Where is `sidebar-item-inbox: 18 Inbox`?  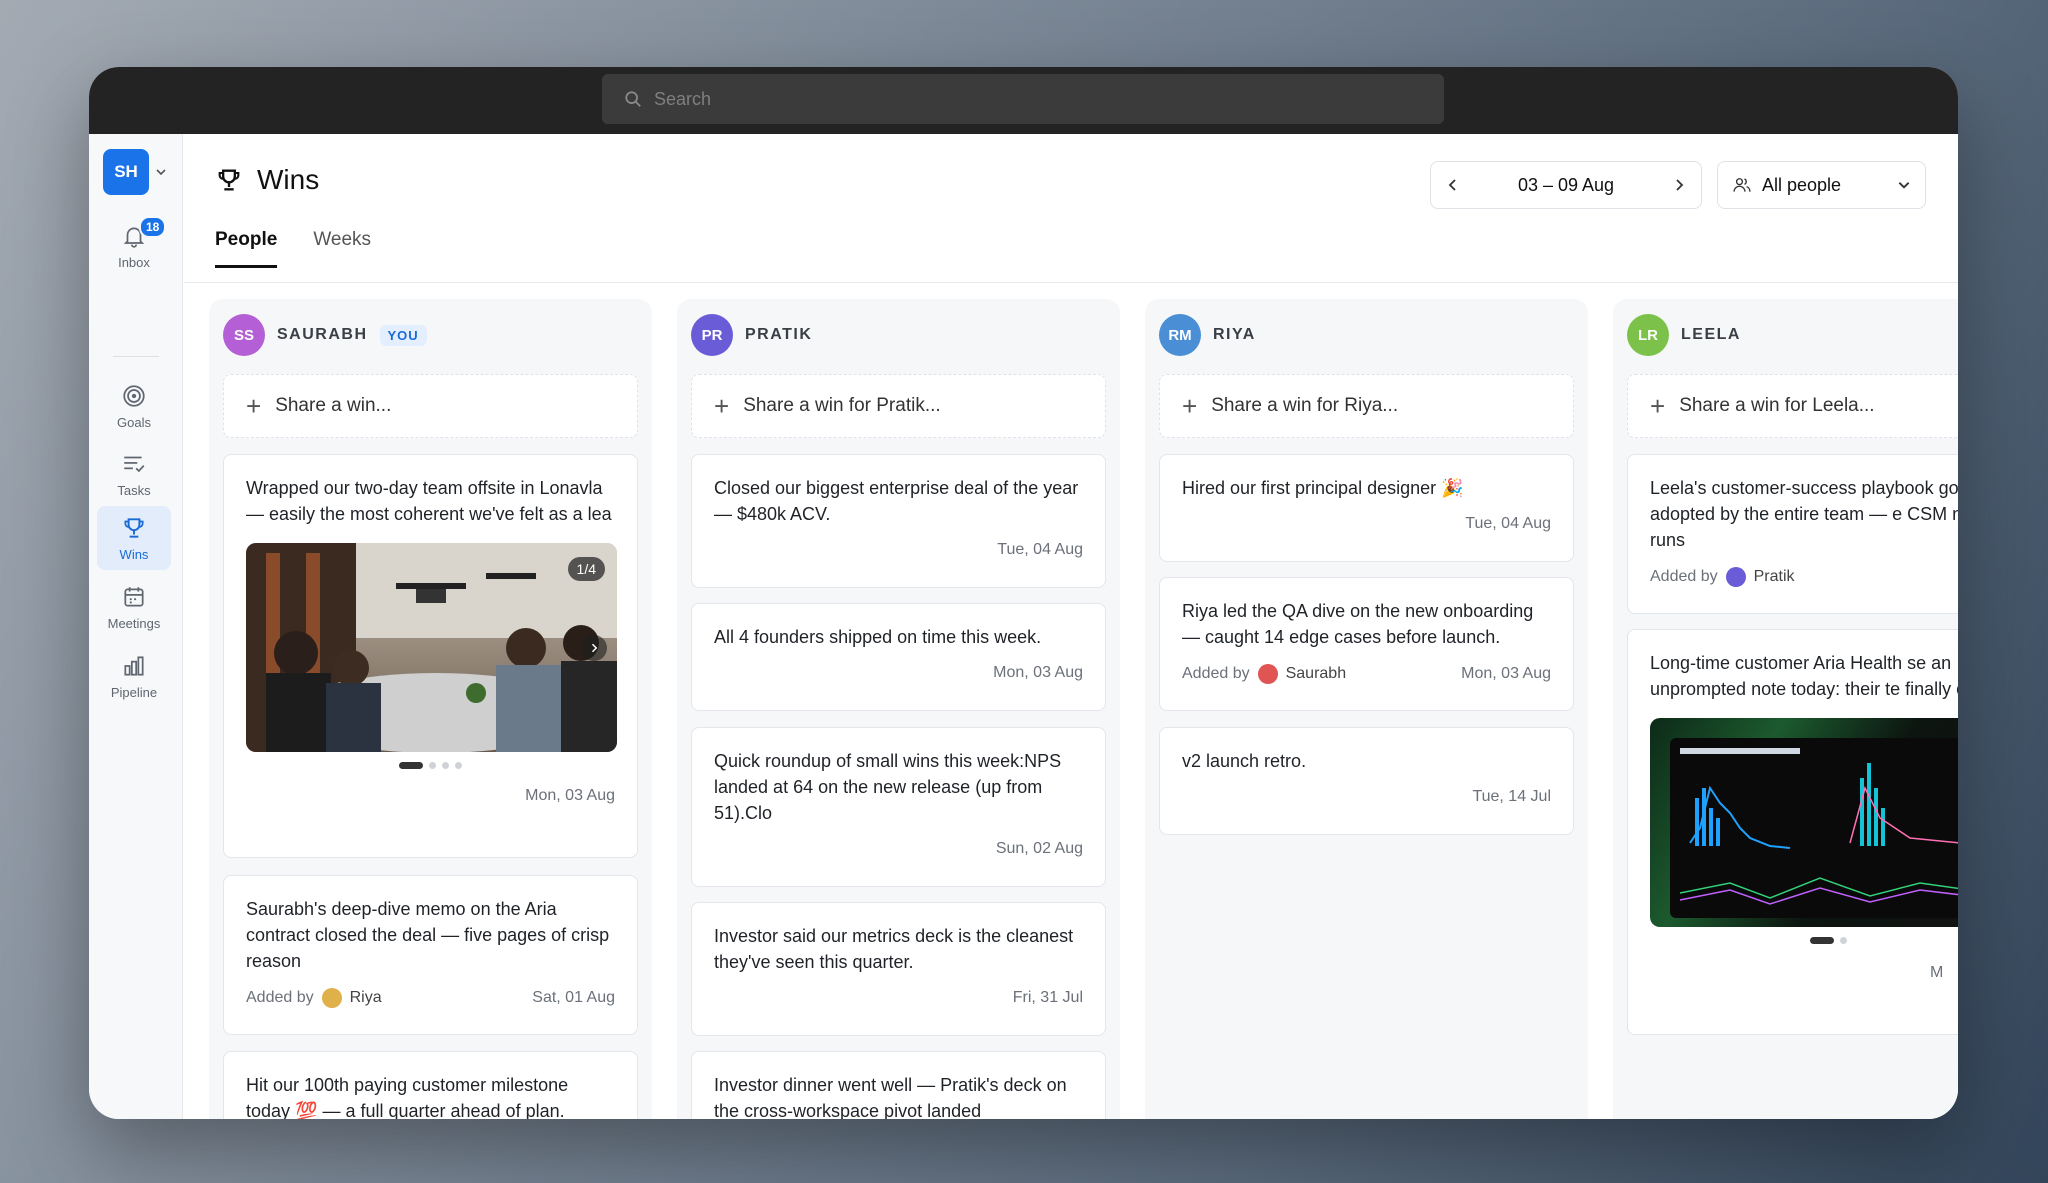 sidebar-item-inbox: 18 Inbox is located at coordinates (134, 246).